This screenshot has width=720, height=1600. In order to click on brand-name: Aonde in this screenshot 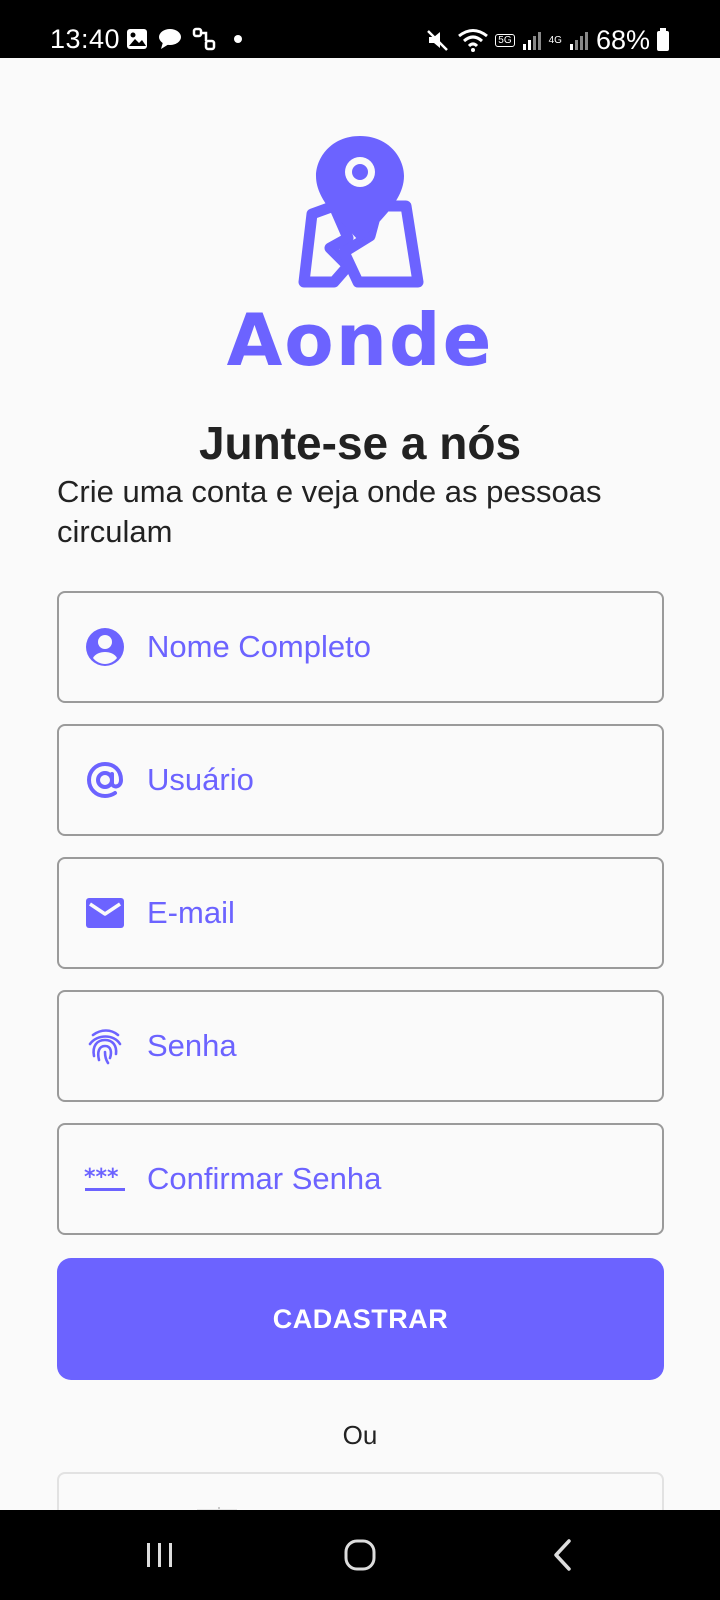, I will do `click(360, 340)`.